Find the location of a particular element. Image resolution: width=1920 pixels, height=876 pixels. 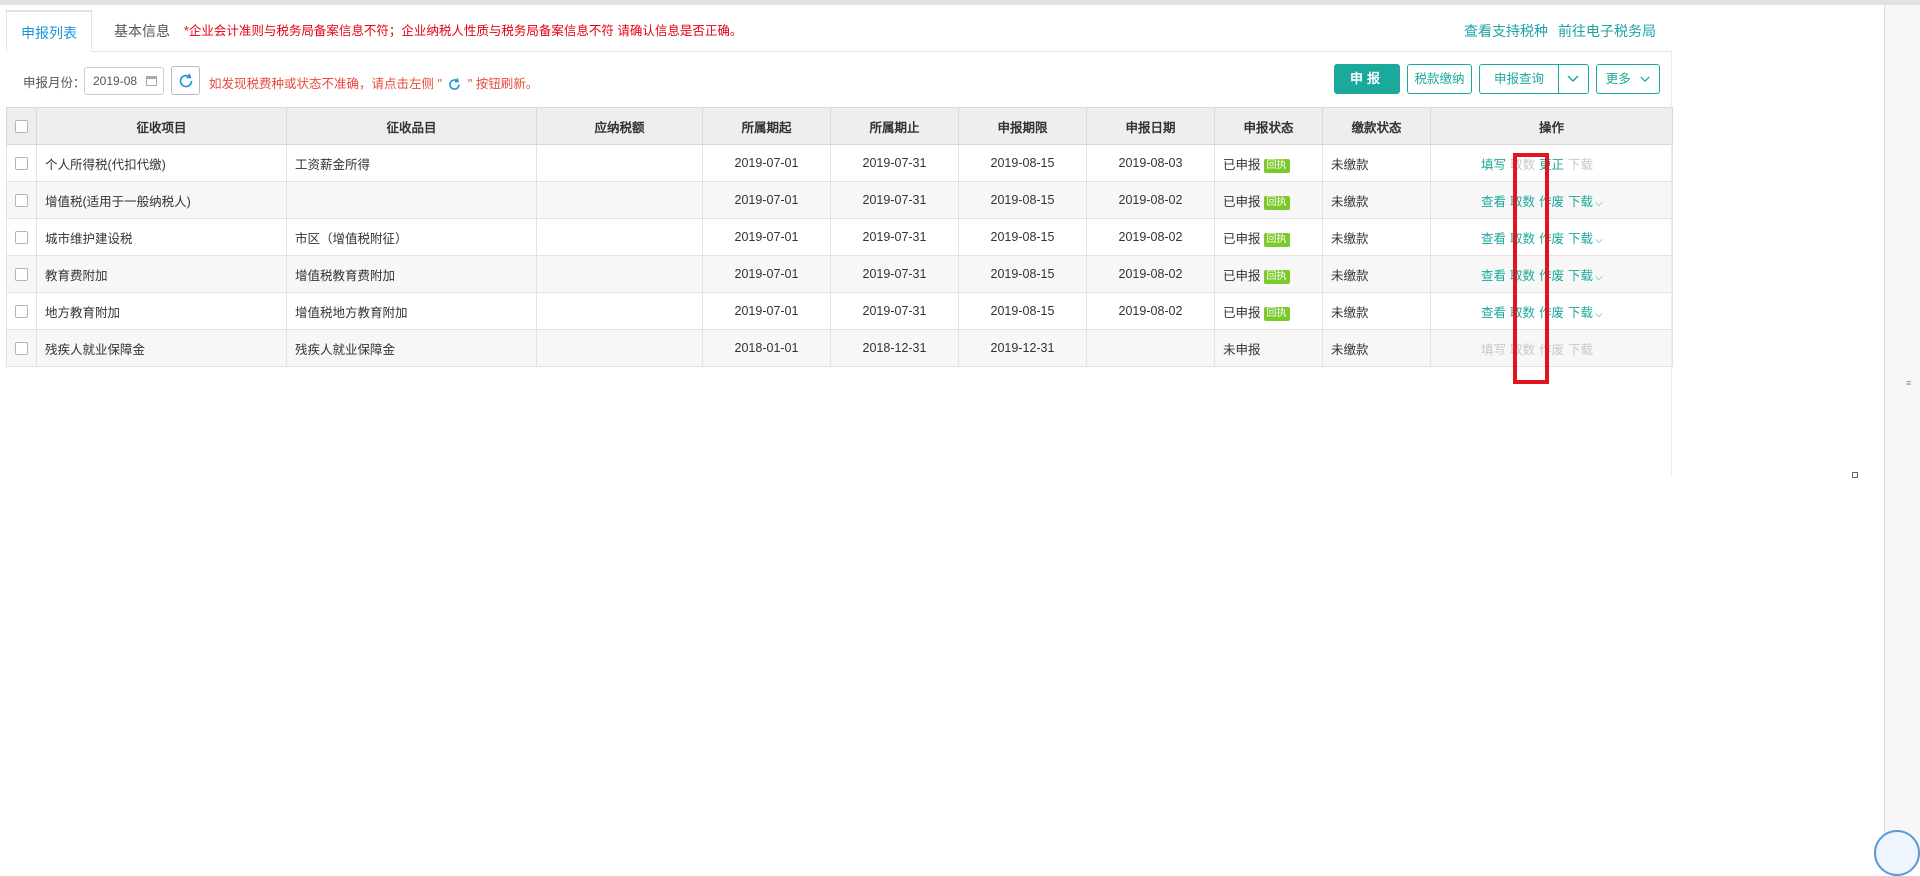

cell-period-start: 2019-07-01 is located at coordinates (766, 163).